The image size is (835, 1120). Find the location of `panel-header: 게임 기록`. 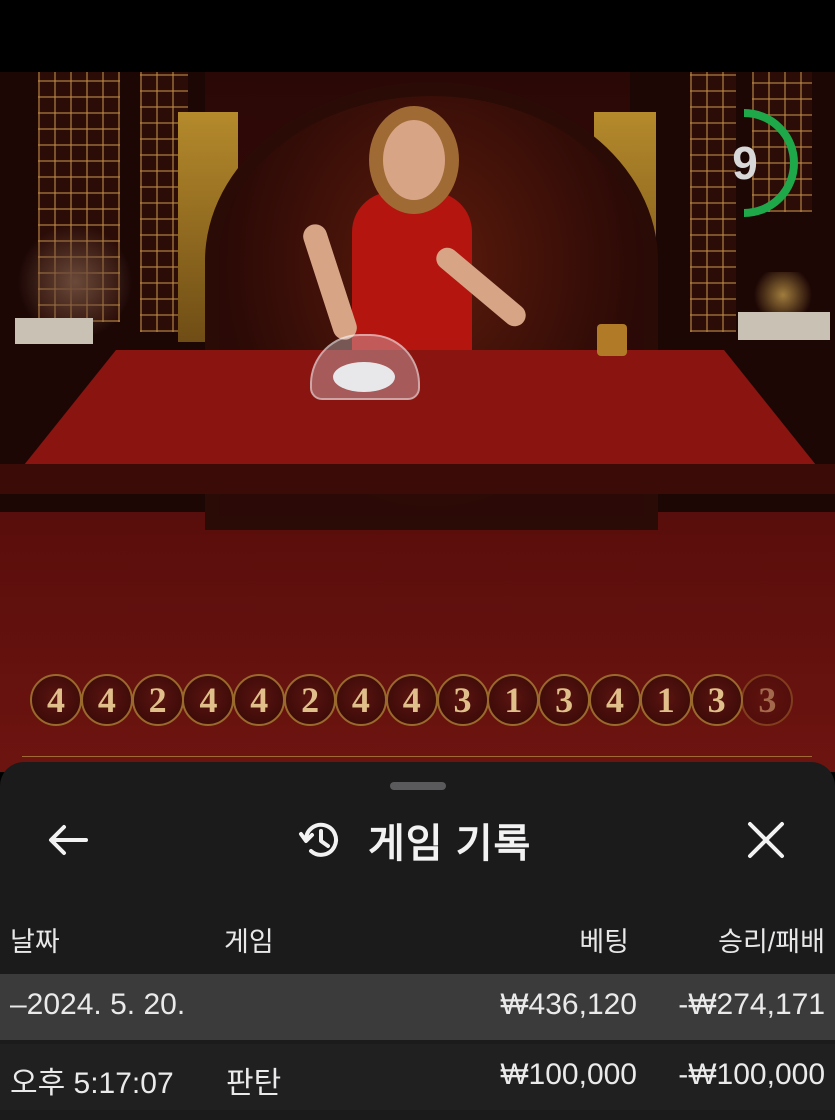

panel-header: 게임 기록 is located at coordinates (414, 840).